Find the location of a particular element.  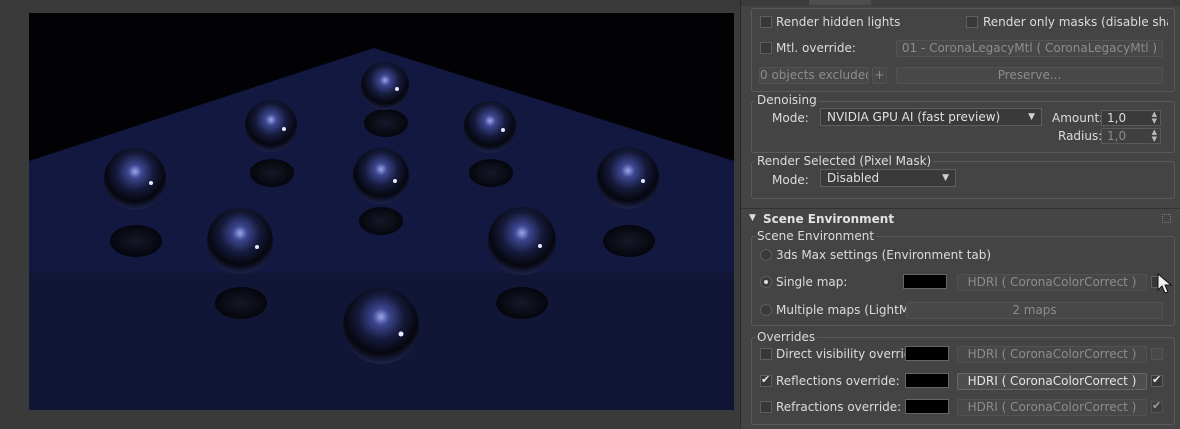

denoising-title: Denoising is located at coordinates (787, 100).